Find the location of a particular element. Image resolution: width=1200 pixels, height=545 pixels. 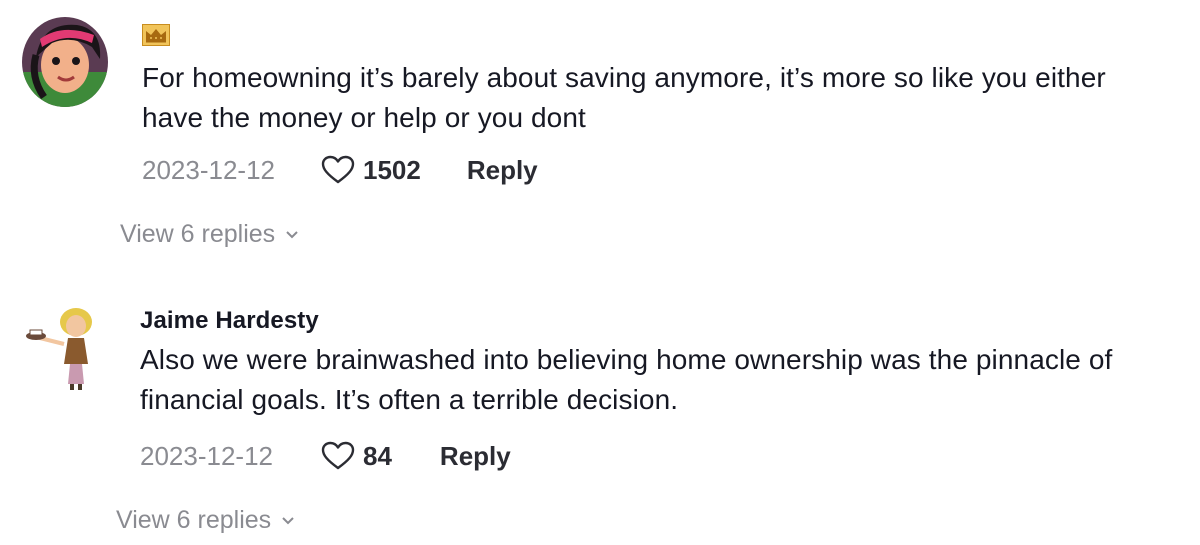

comment-meta: 2023-12-12 1502 Reply is located at coordinates (340, 170).